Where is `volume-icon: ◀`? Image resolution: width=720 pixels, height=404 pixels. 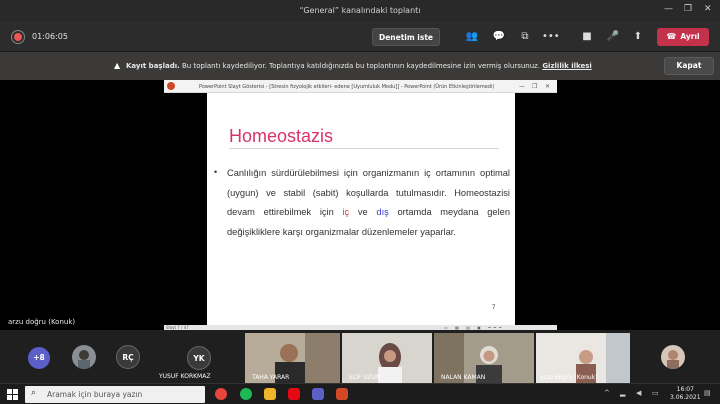 volume-icon: ◀ is located at coordinates (638, 393).